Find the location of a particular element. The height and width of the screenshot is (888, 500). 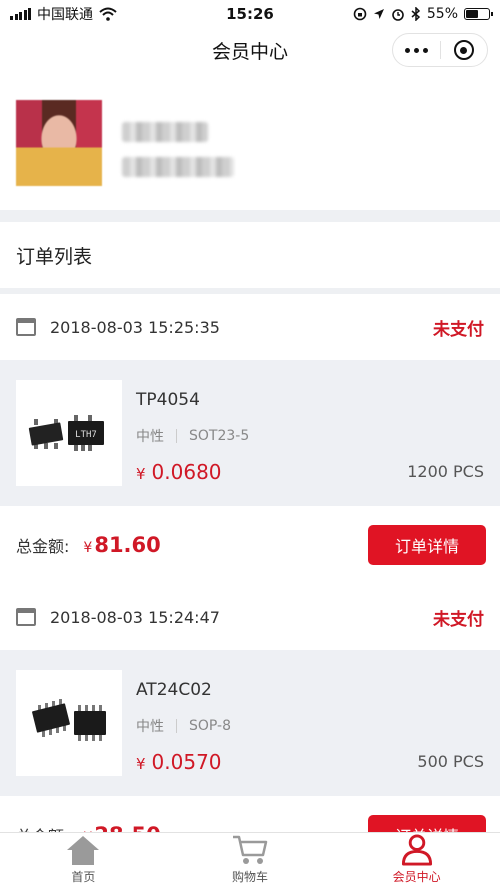

lock-rotation-icon is located at coordinates (360, 14).